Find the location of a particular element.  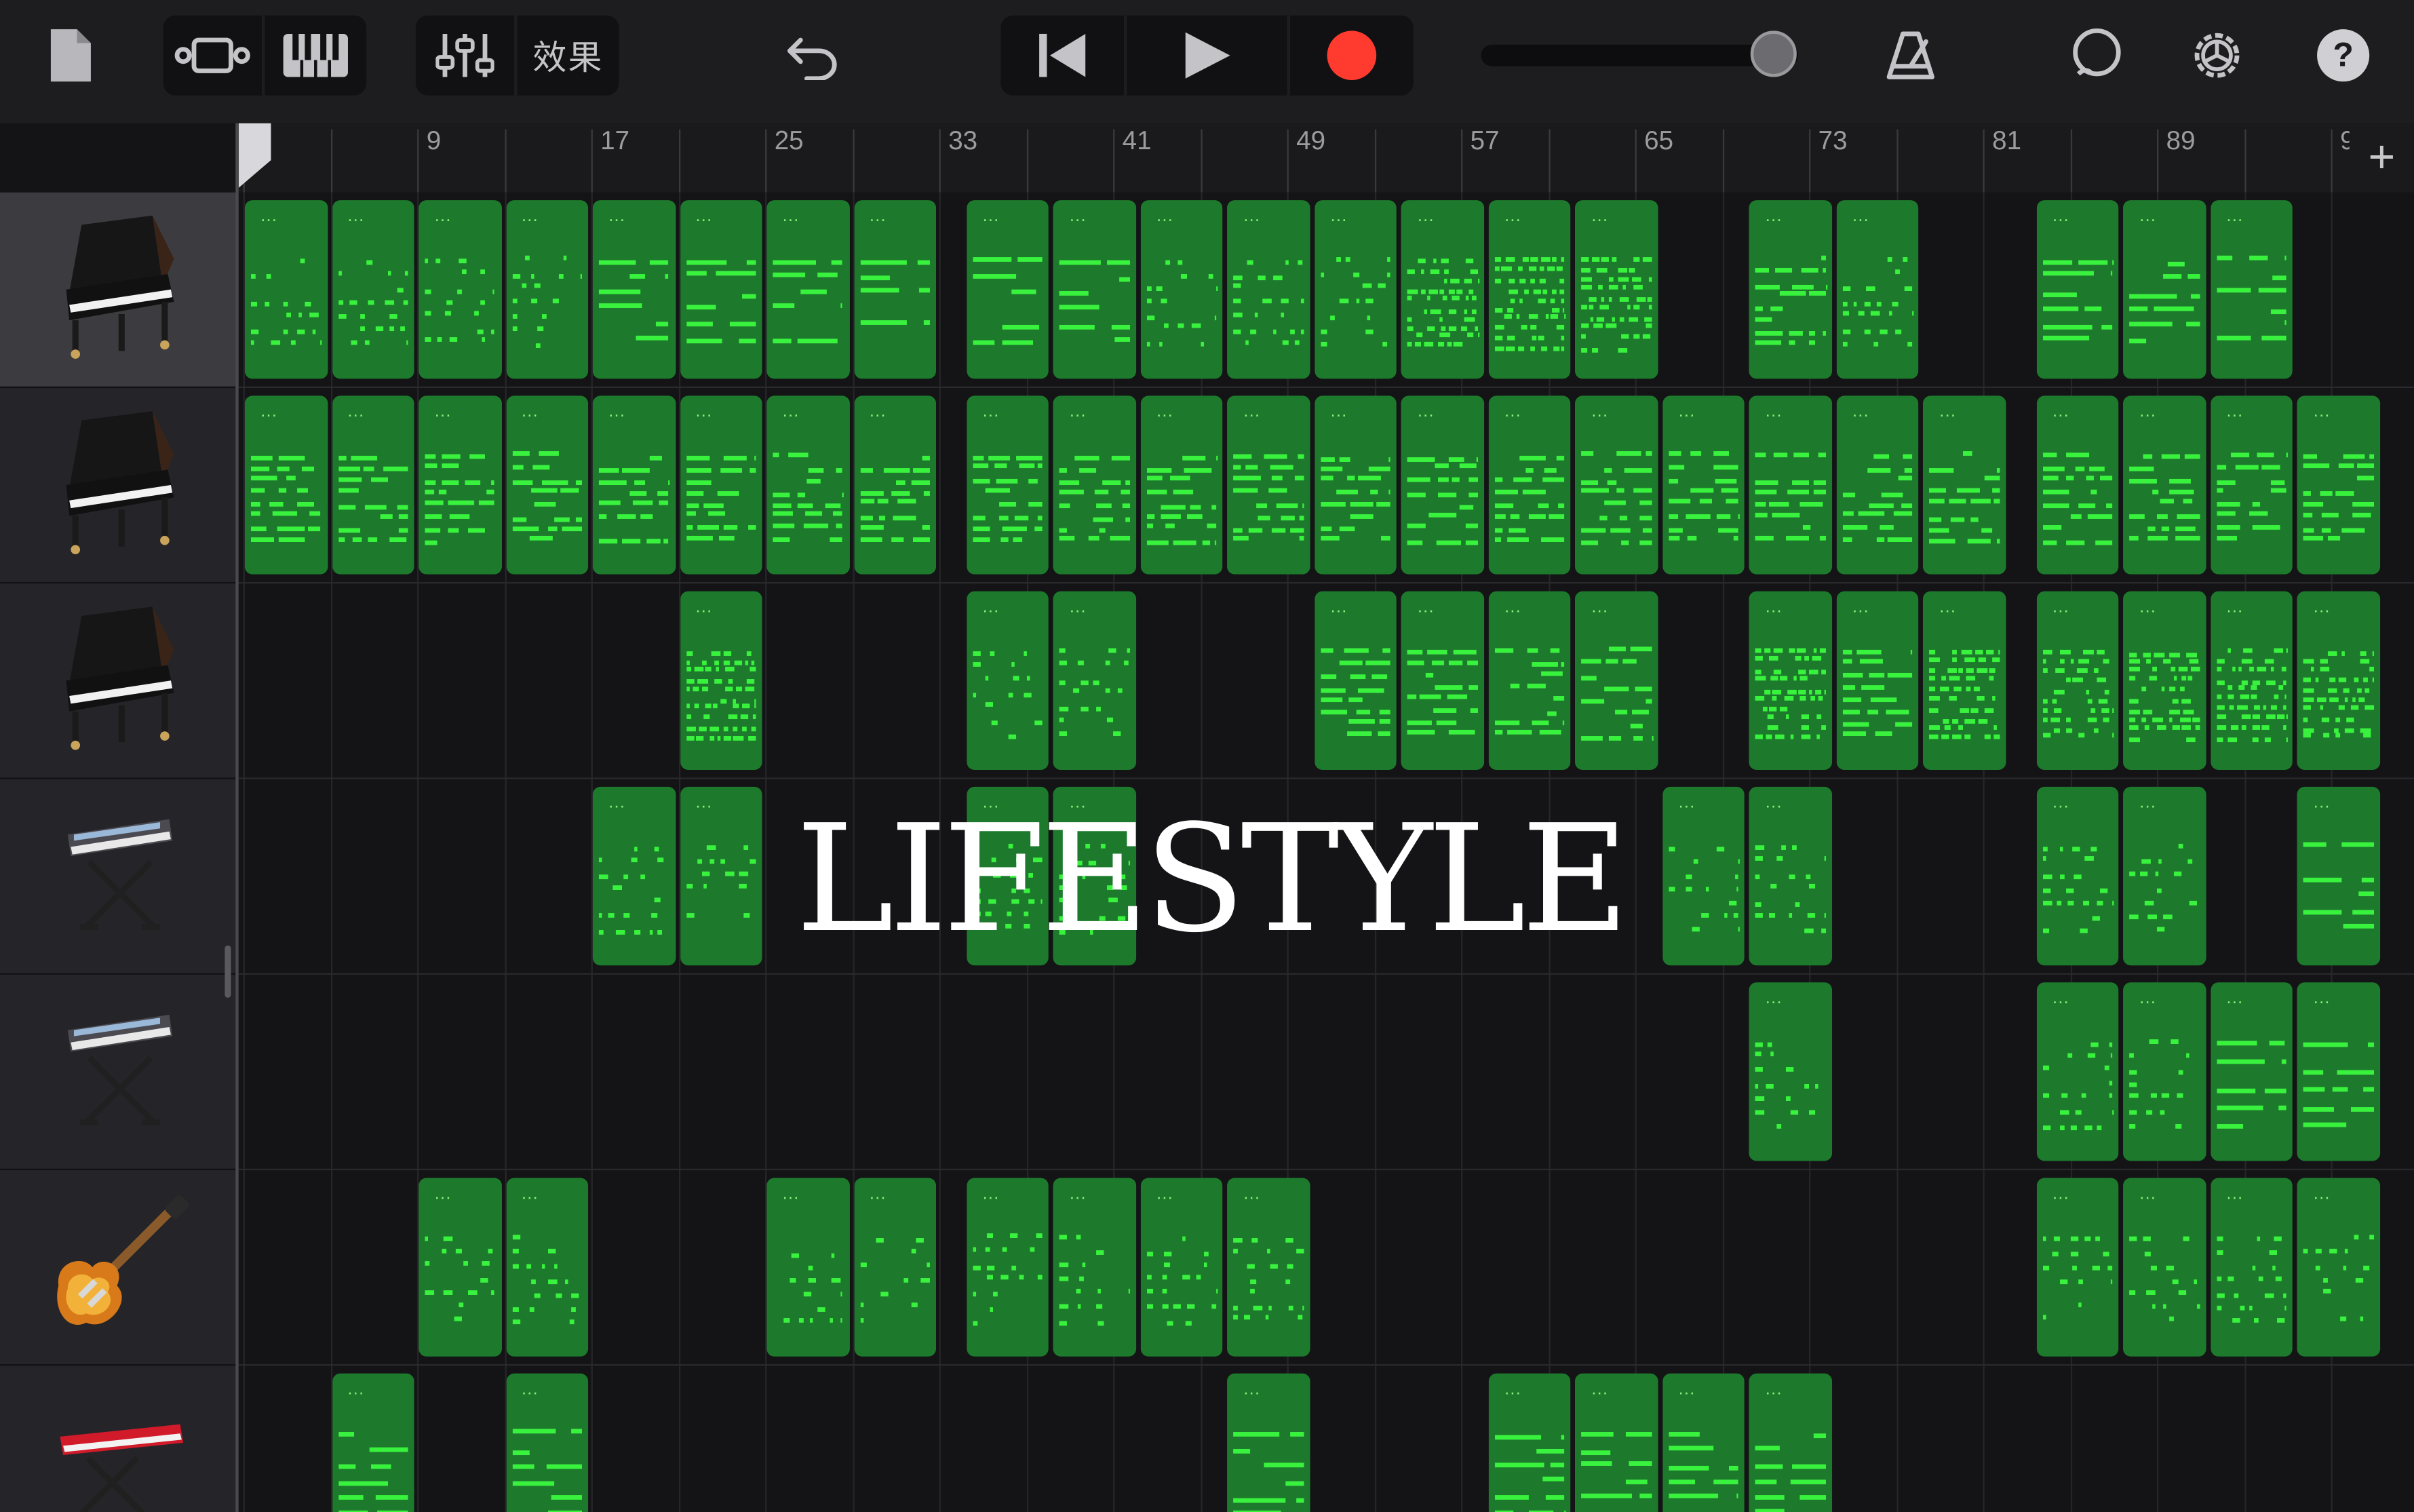

settings-button is located at coordinates (2217, 56).